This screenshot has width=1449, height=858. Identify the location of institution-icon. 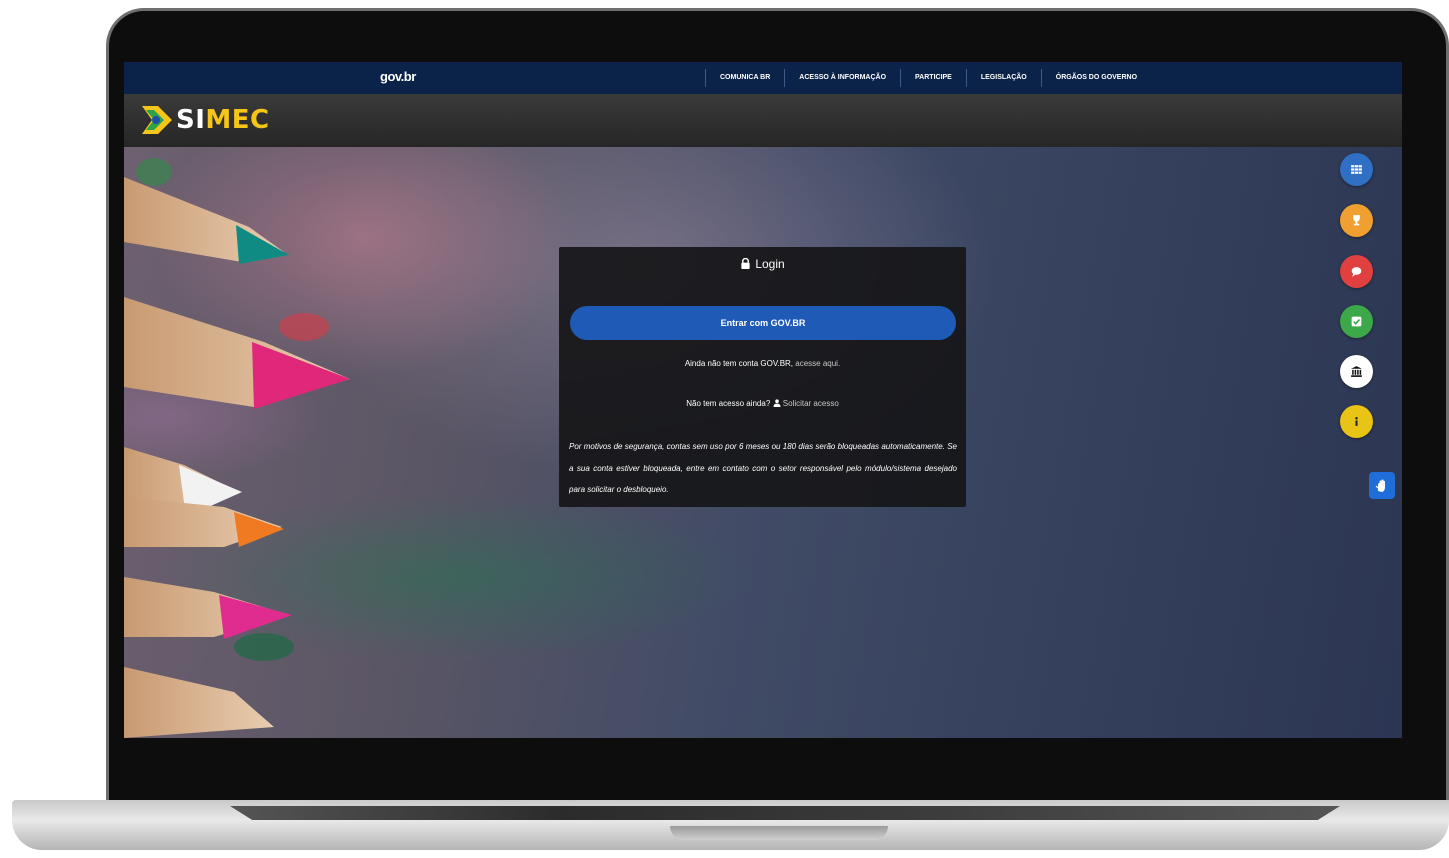
(1356, 371).